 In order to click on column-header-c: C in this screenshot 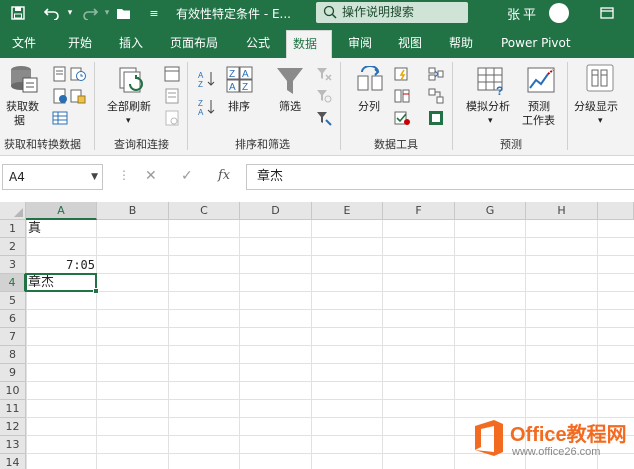, I will do `click(204, 211)`.